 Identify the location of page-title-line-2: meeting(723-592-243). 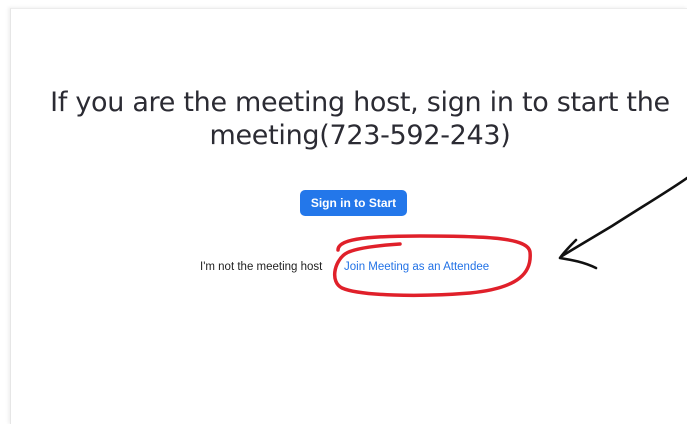
(360, 135).